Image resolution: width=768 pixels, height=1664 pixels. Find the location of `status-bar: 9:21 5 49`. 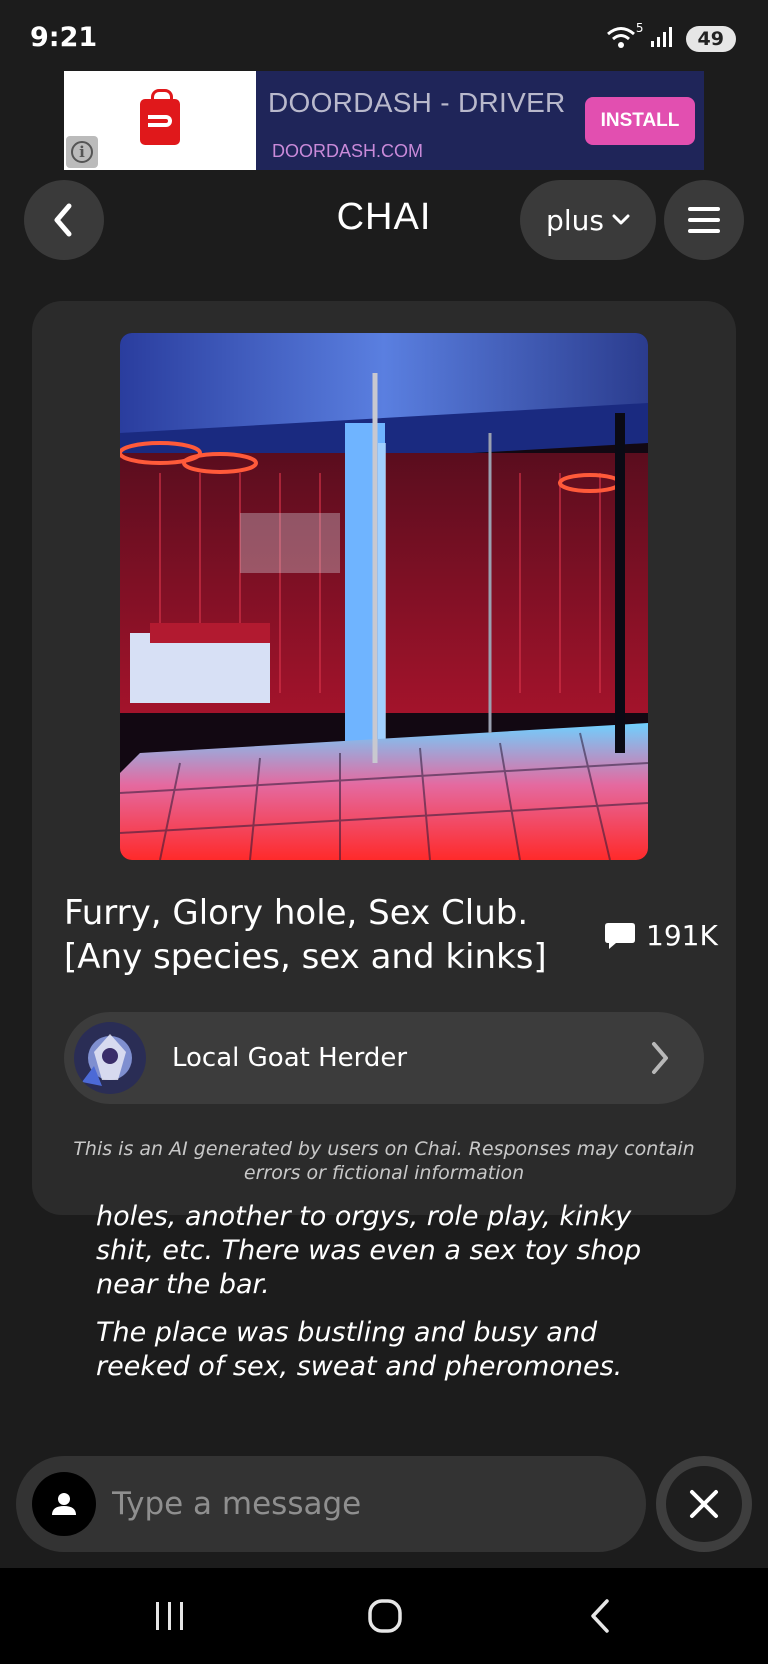

status-bar: 9:21 5 49 is located at coordinates (384, 35).